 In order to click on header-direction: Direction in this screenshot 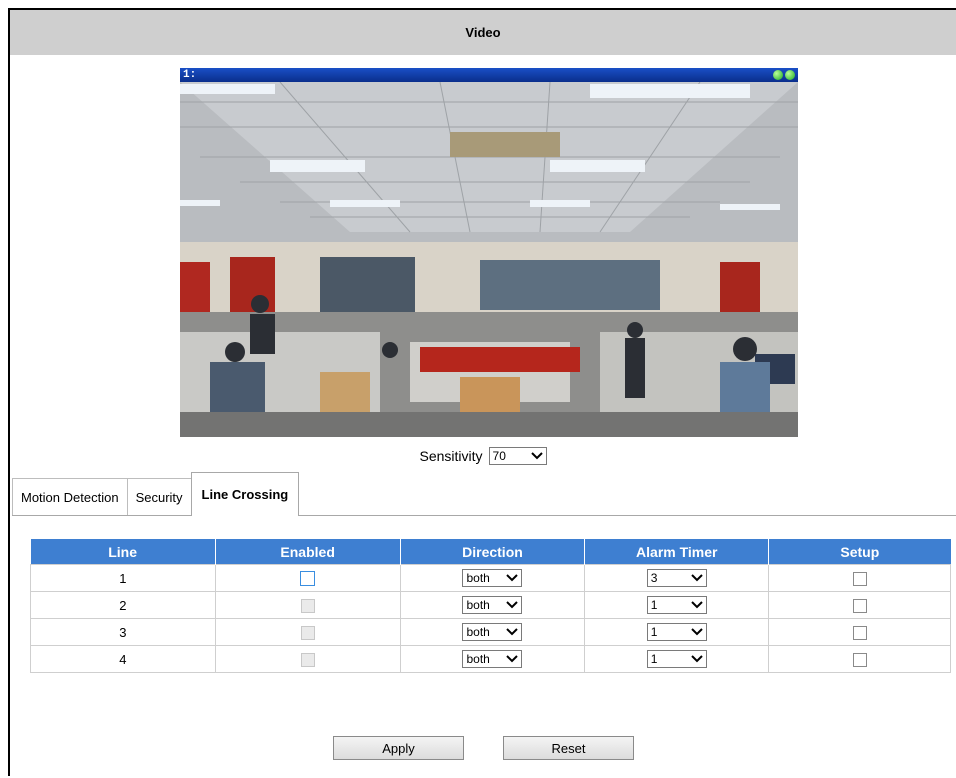, I will do `click(493, 552)`.